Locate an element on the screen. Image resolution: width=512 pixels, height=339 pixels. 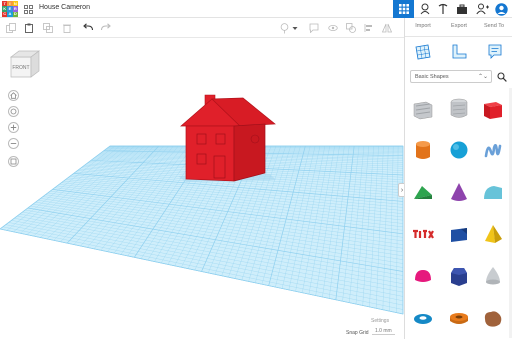
mirror-button is located at coordinates (387, 28).